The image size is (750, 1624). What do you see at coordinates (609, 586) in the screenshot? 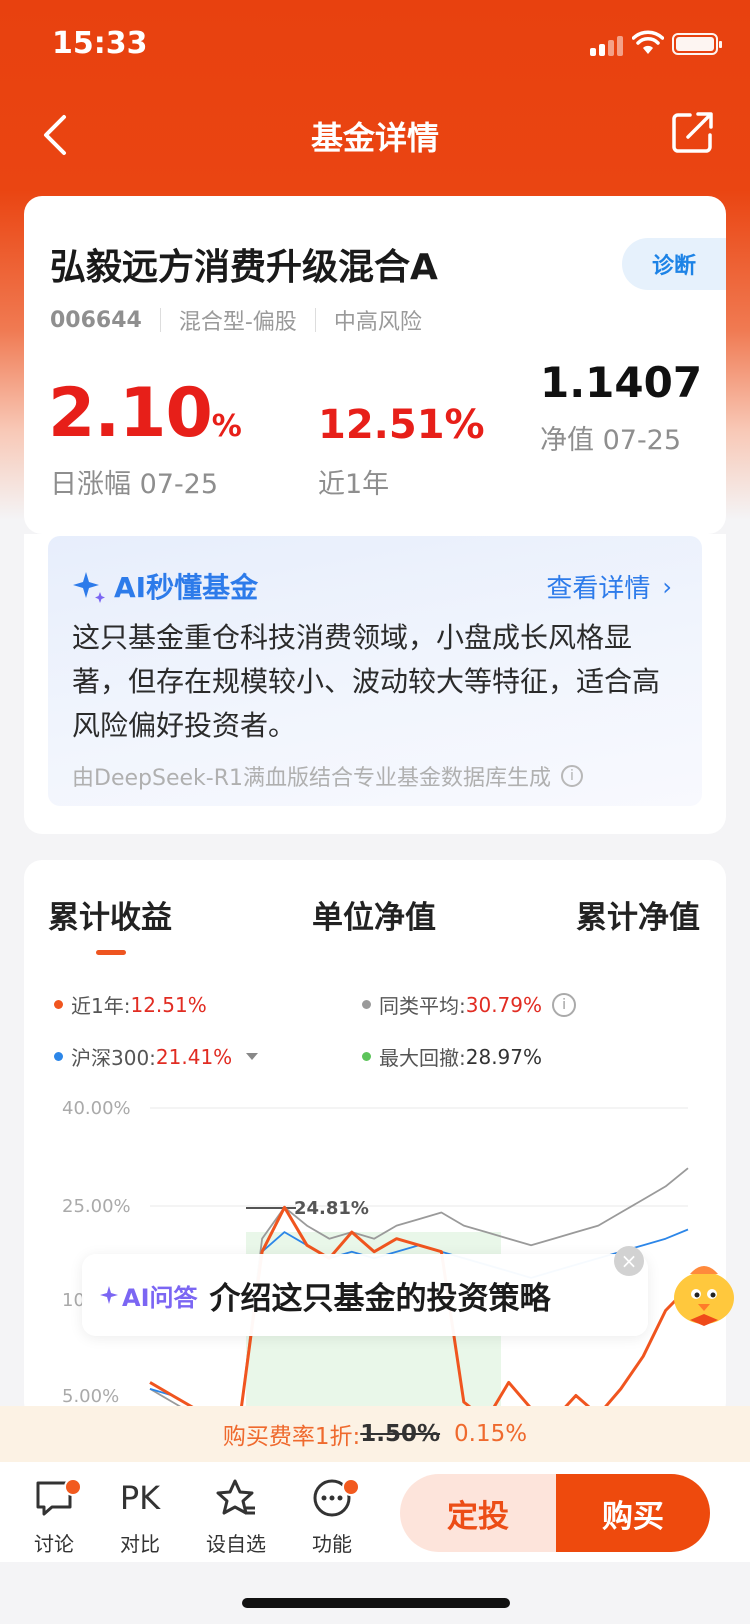
I see `view-details-link: 查看详情 ›` at bounding box center [609, 586].